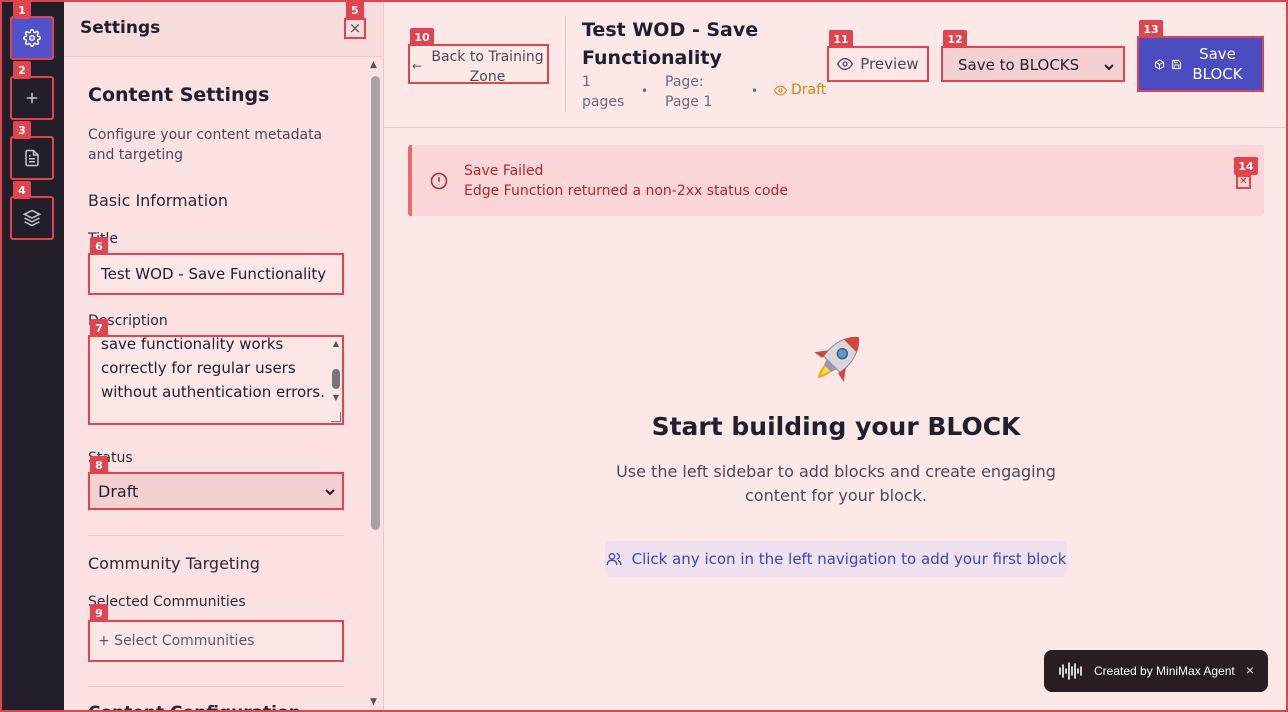  I want to click on scroll-down-icon: ▼, so click(373, 702).